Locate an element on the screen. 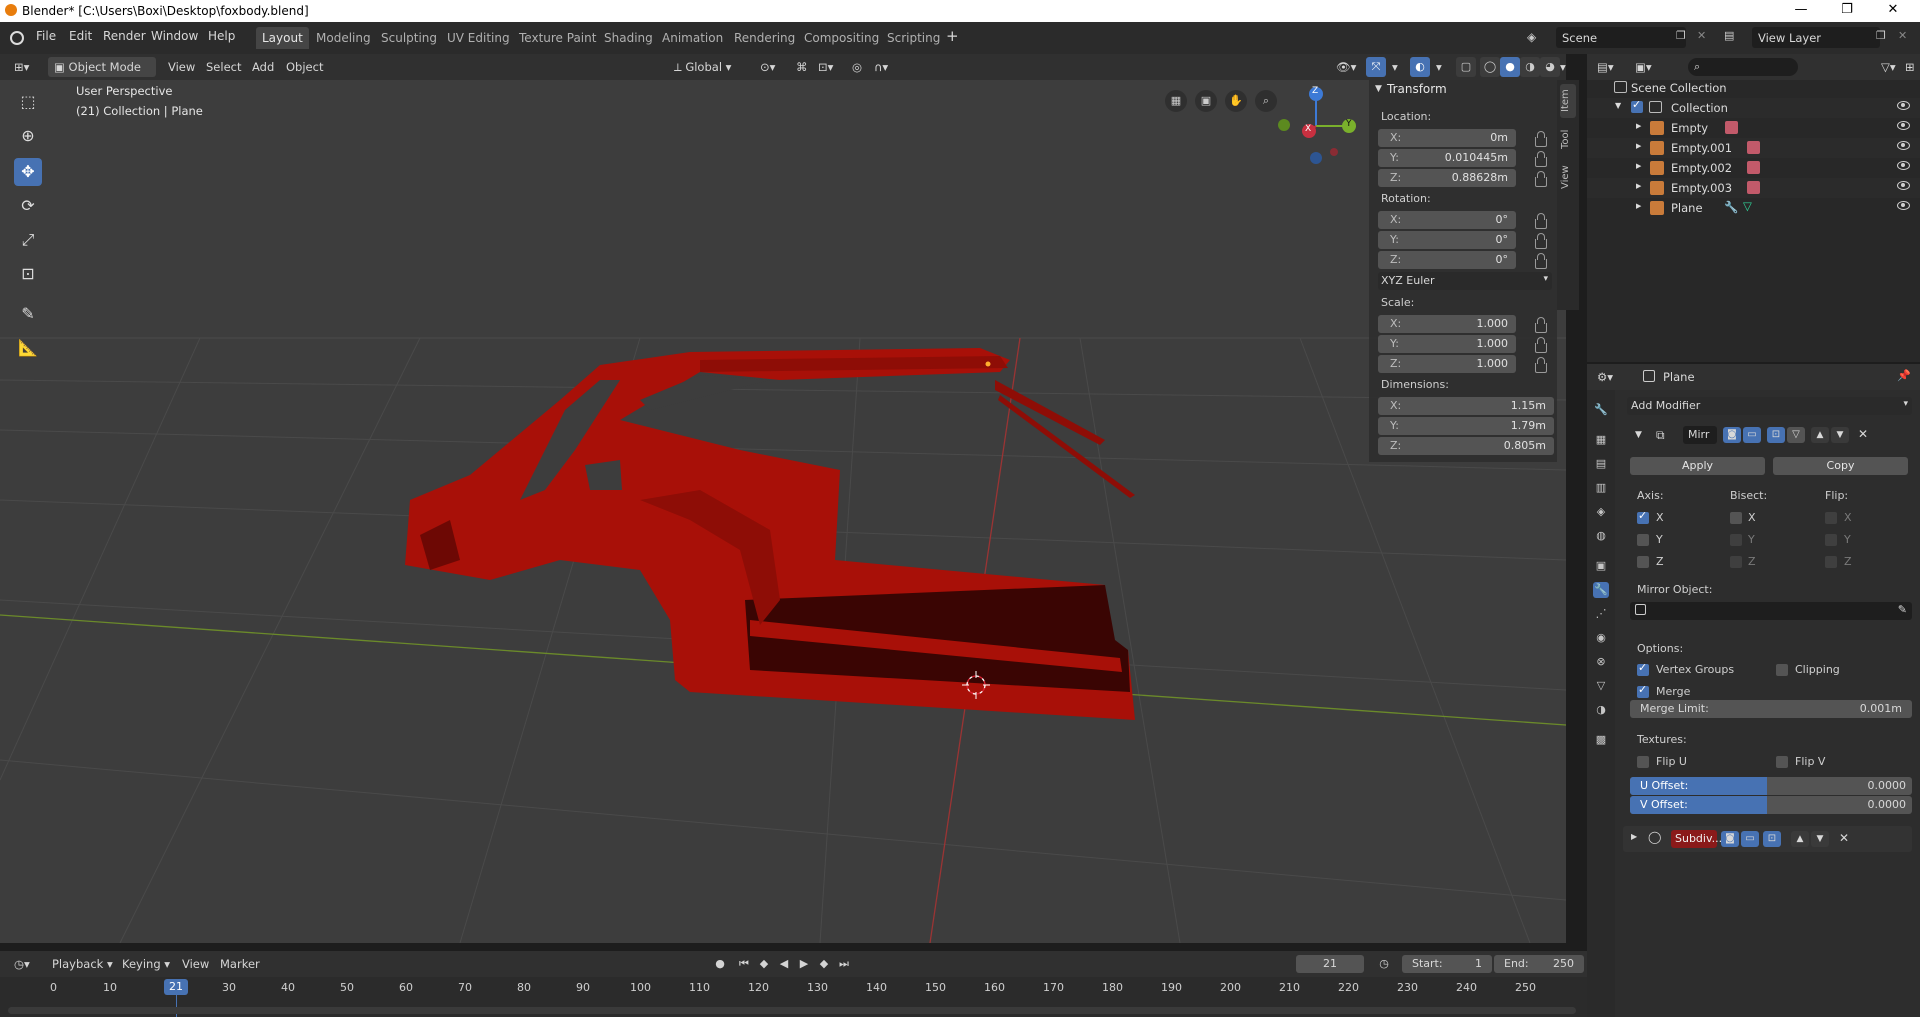 The width and height of the screenshot is (1920, 1017). new-view-layer-icon: ❐ is located at coordinates (1881, 35).